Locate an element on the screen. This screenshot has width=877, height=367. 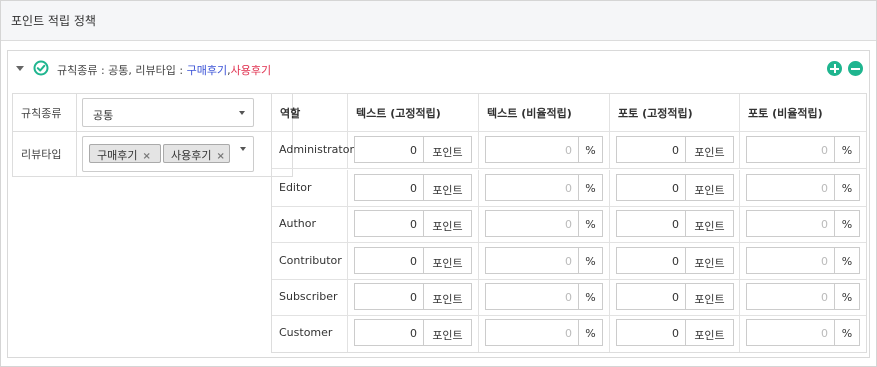
table-row: Customer 0 포인트 0% 0 포인트 0% is located at coordinates (569, 333).